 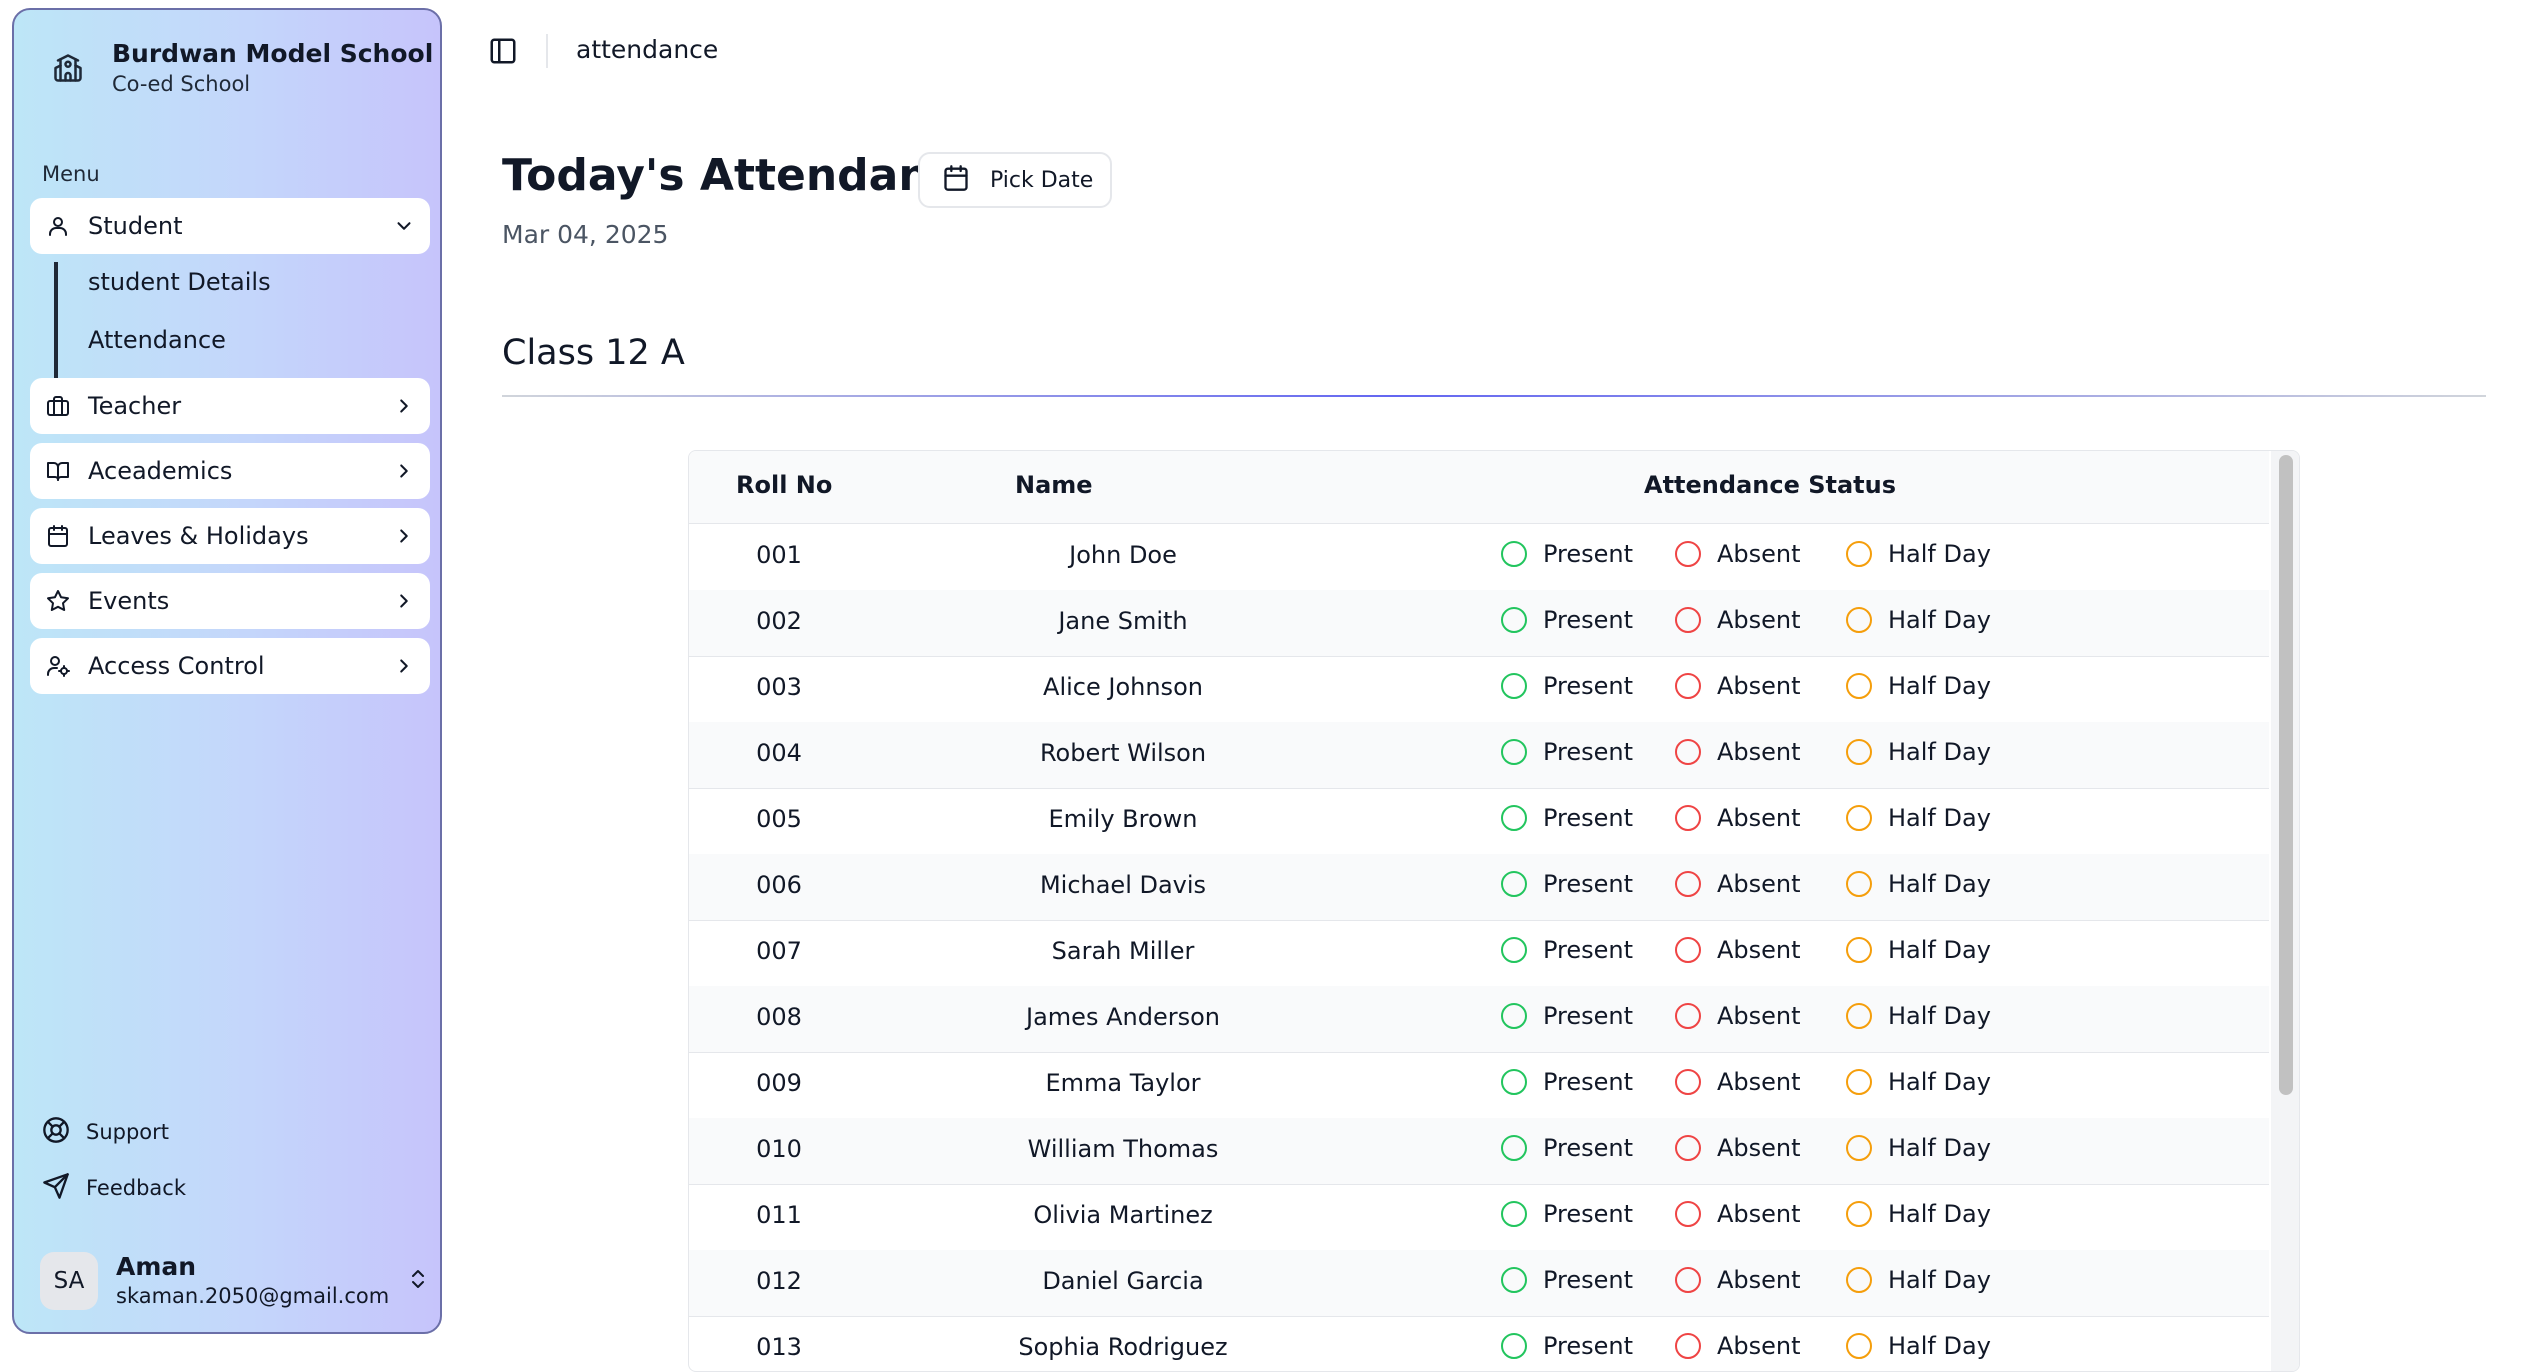 What do you see at coordinates (1123, 1347) in the screenshot?
I see `cell-name: Sophia Rodriguez` at bounding box center [1123, 1347].